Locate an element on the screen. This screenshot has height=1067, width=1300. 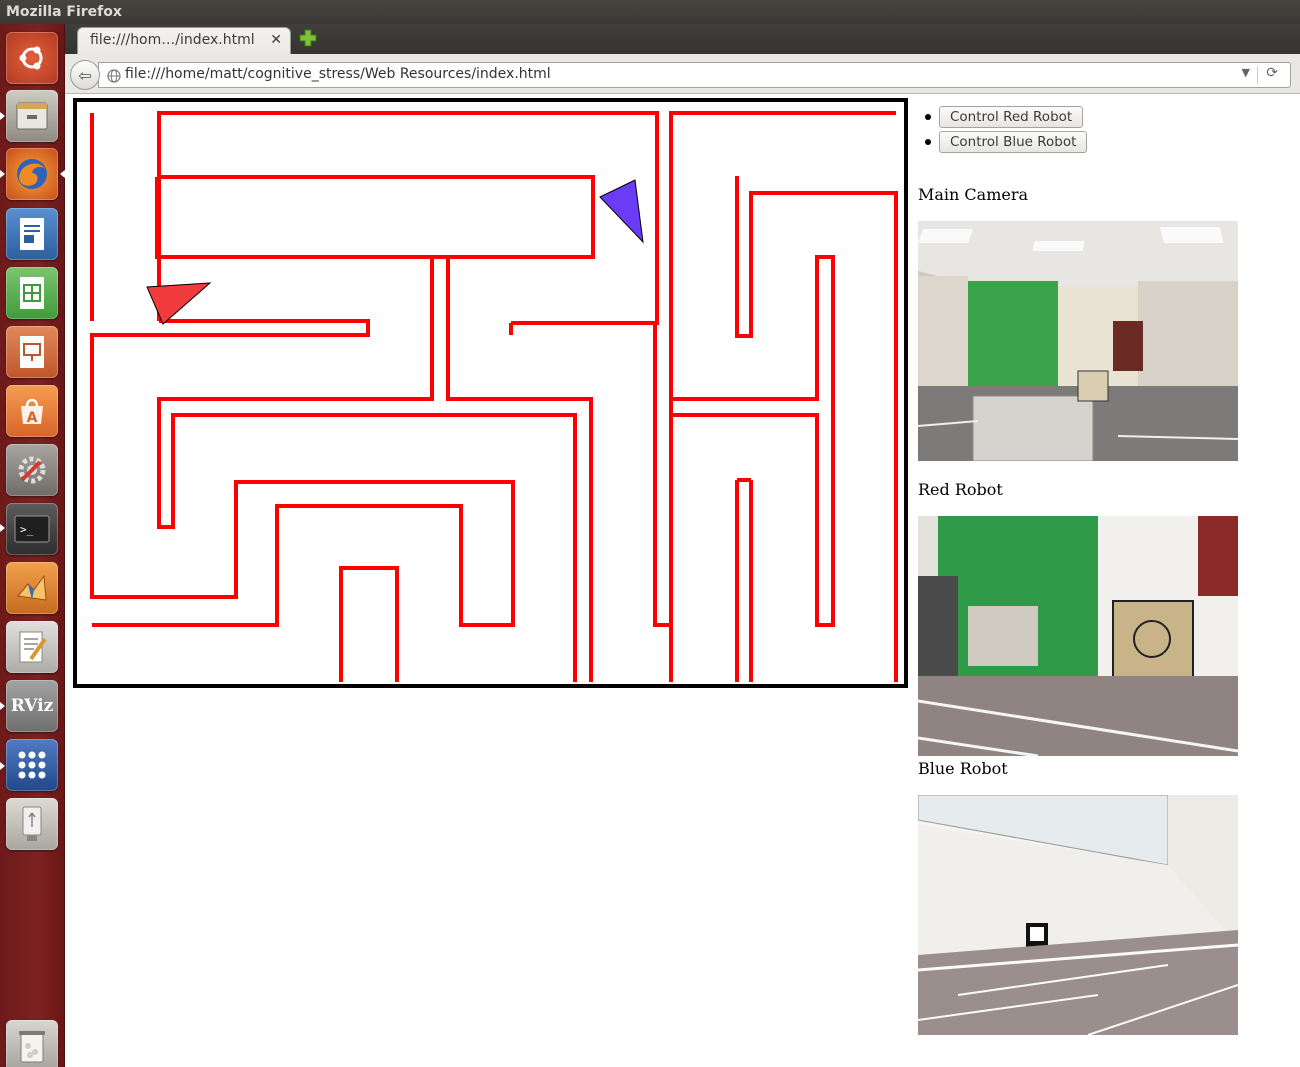
terminal-icon: >_ is located at coordinates (32, 529).